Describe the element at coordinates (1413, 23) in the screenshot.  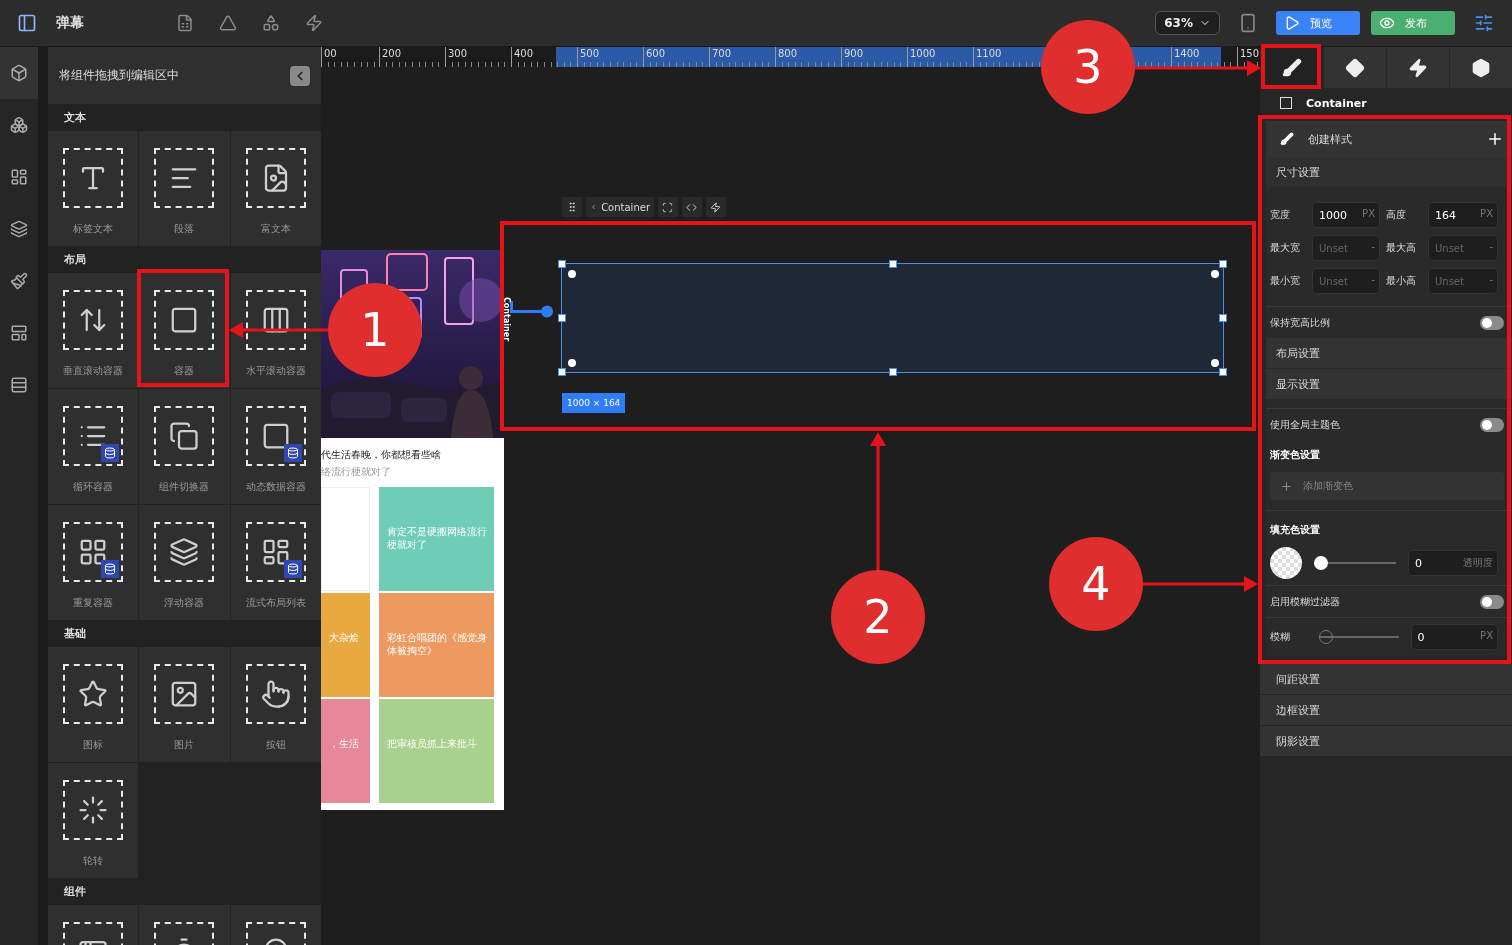
I see `publish-button: 发布` at that location.